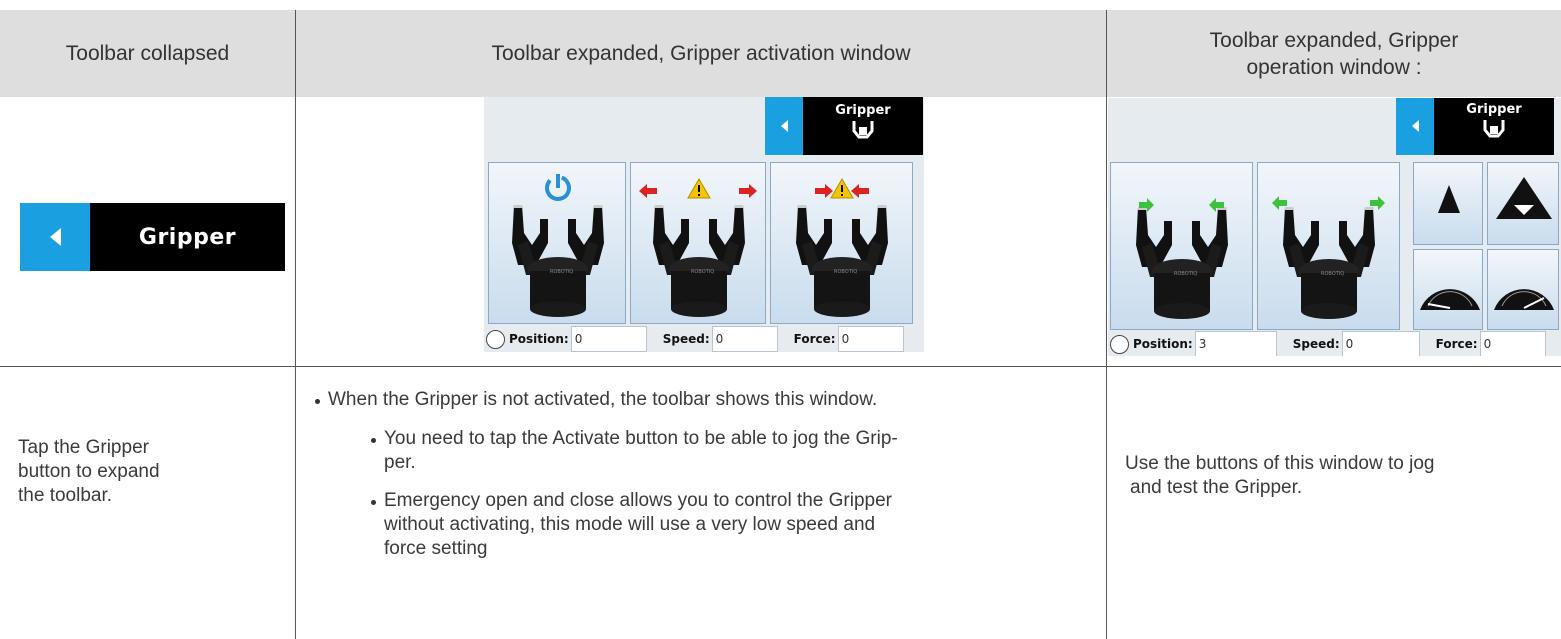  What do you see at coordinates (65, 495) in the screenshot?
I see `description-line: the toolbar.` at bounding box center [65, 495].